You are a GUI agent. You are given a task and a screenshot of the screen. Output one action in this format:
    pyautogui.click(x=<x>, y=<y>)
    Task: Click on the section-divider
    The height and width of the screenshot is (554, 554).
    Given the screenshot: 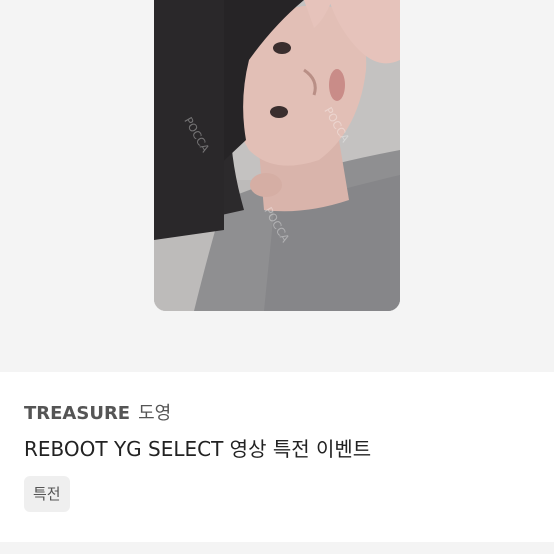 What is the action you would take?
    pyautogui.click(x=277, y=548)
    